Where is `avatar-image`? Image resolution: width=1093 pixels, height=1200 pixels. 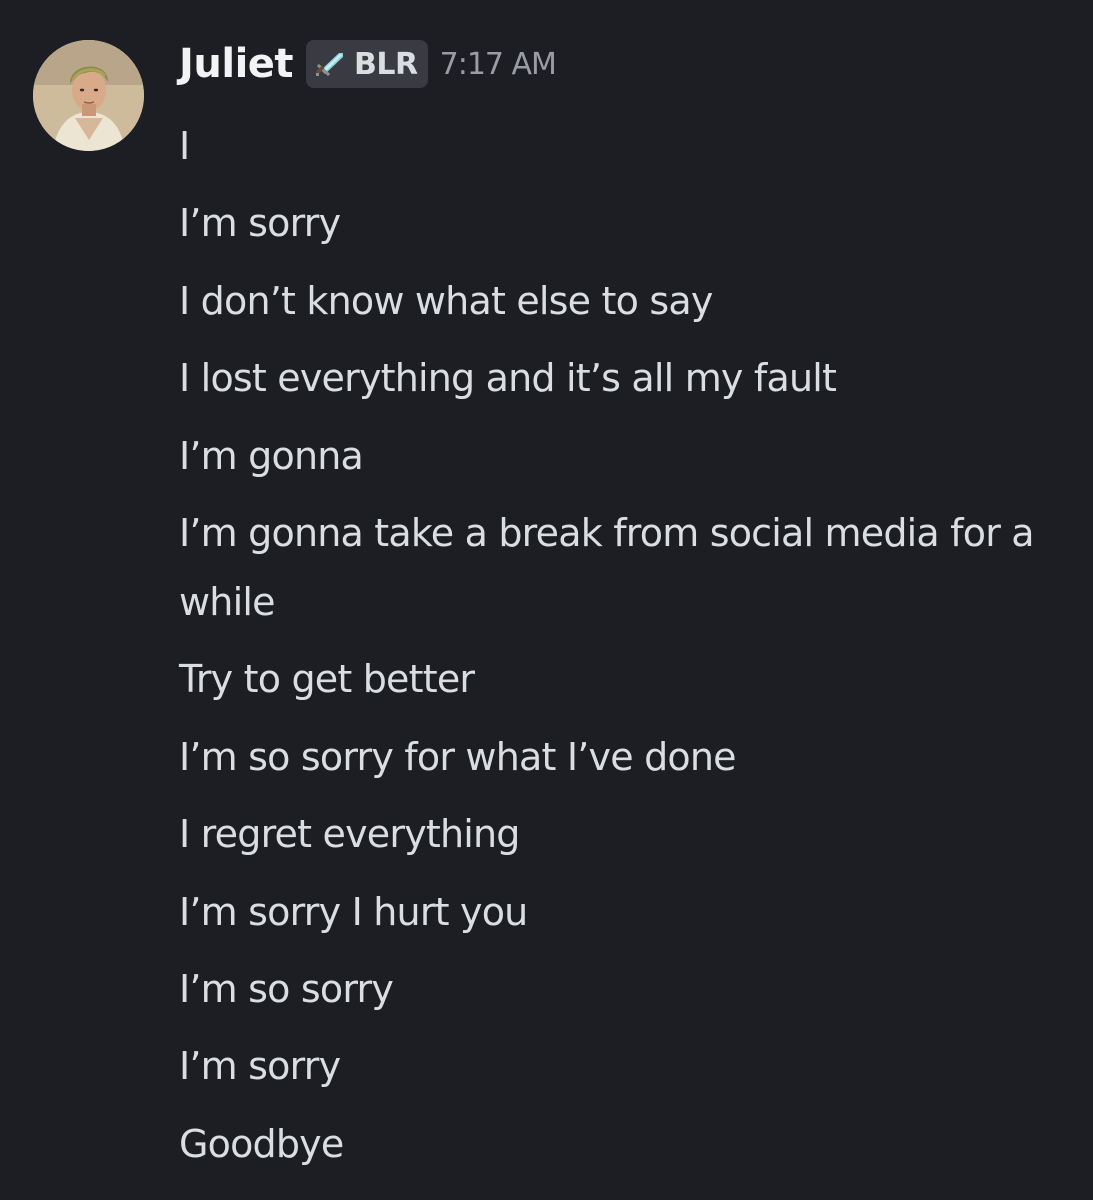 avatar-image is located at coordinates (88, 95).